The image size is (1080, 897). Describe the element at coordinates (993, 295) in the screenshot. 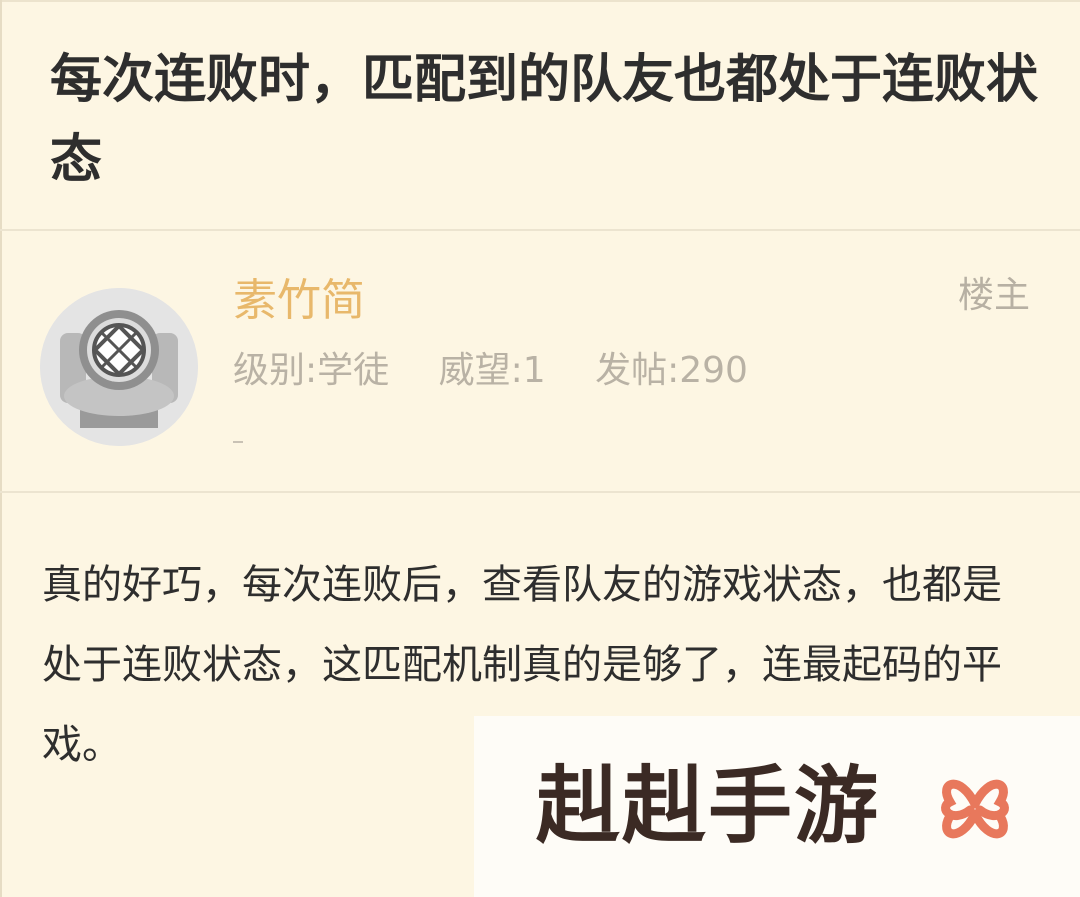

I see `op-badge: 楼主` at that location.